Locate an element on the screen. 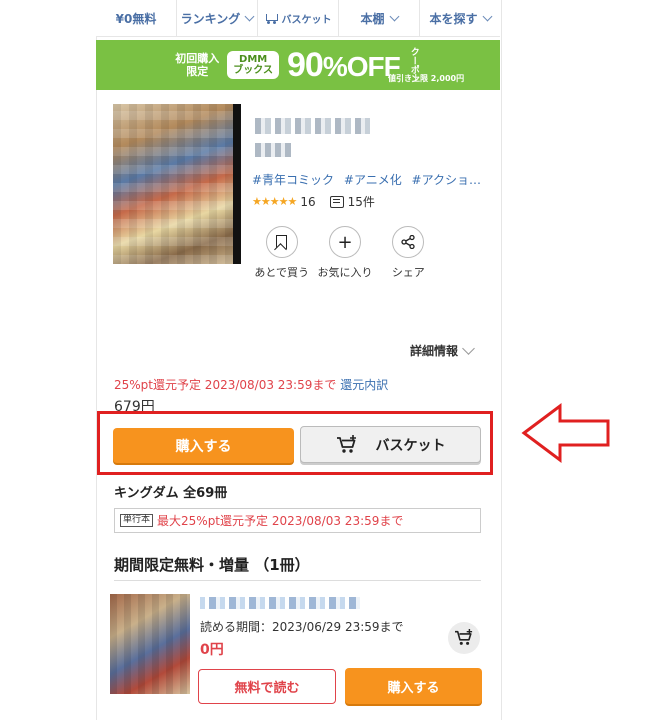 Image resolution: width=661 pixels, height=720 pixels. nav-basket: バスケット is located at coordinates (298, 18).